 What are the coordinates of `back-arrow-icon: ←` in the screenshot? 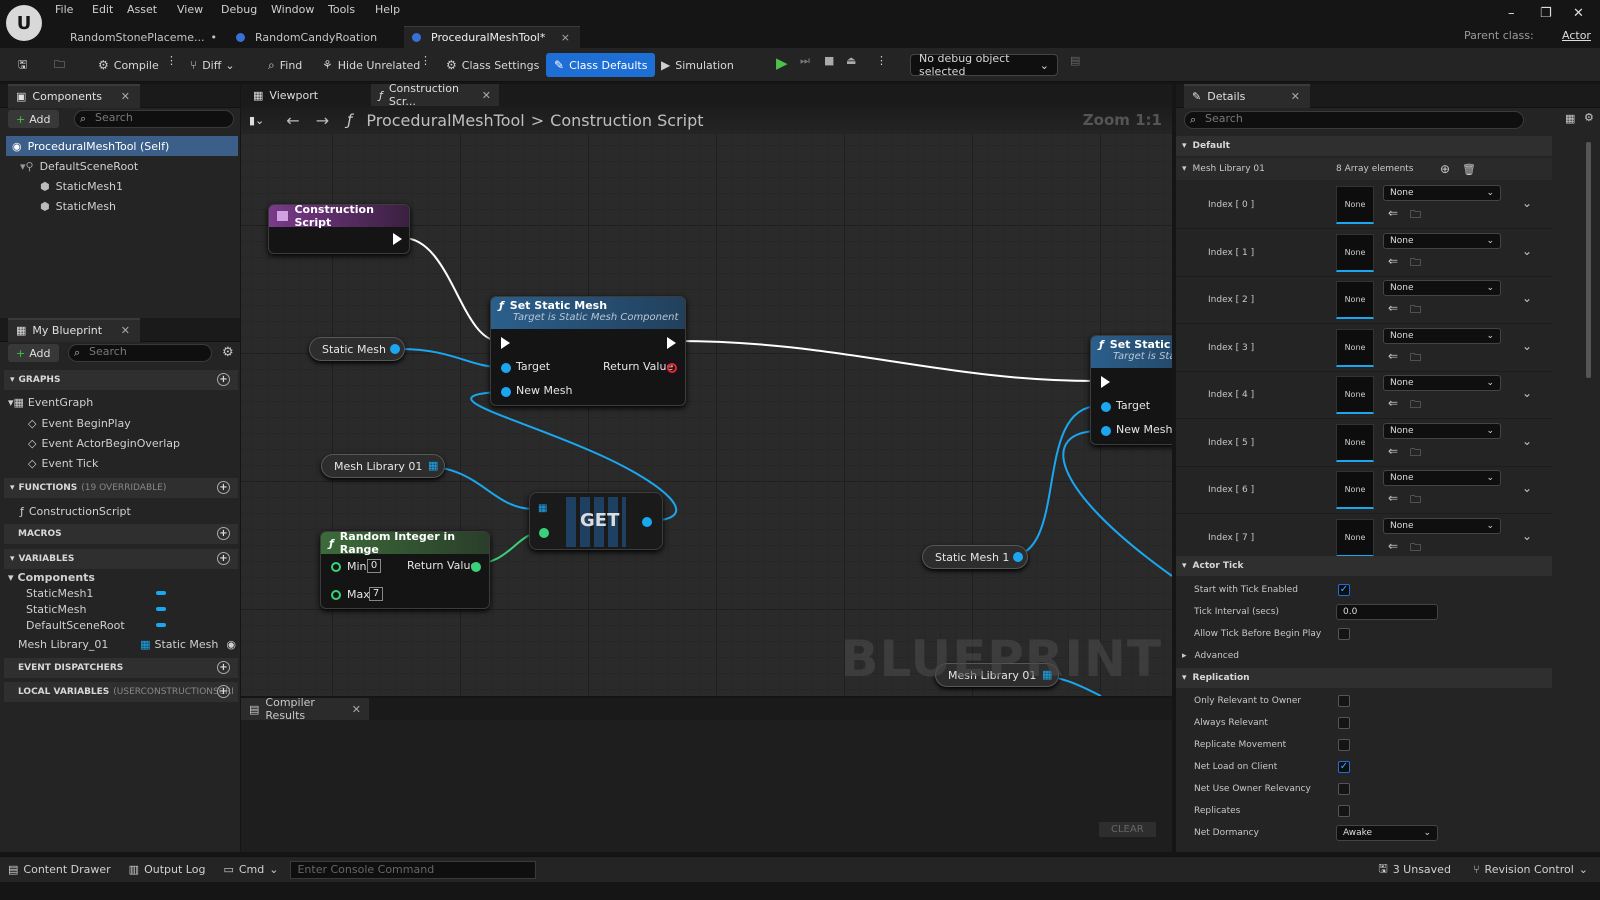 It's located at (292, 120).